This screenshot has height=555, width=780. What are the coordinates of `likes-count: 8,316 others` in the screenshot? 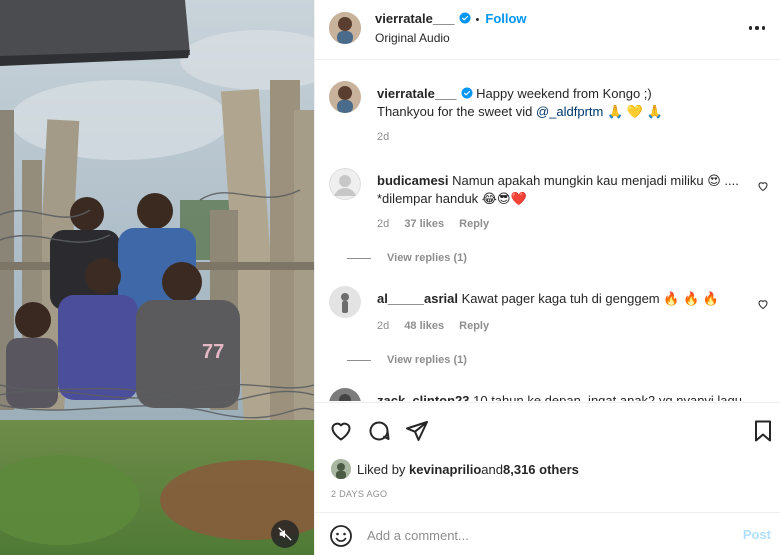 It's located at (541, 469).